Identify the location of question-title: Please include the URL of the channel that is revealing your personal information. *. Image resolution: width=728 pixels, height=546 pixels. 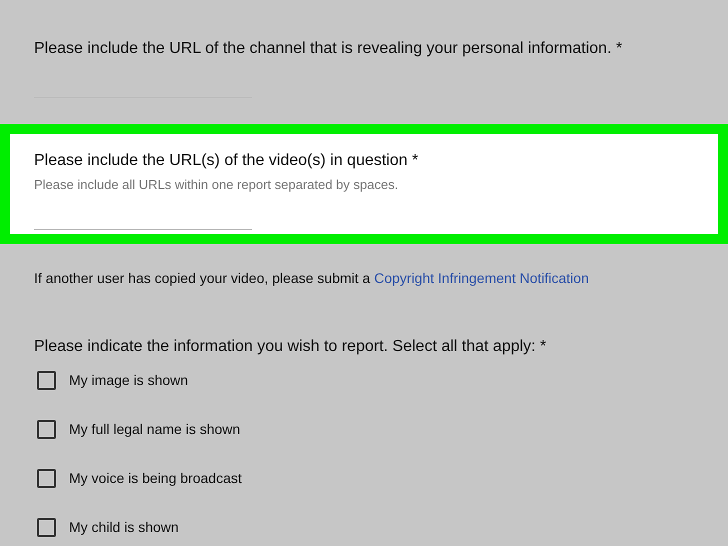
(329, 49).